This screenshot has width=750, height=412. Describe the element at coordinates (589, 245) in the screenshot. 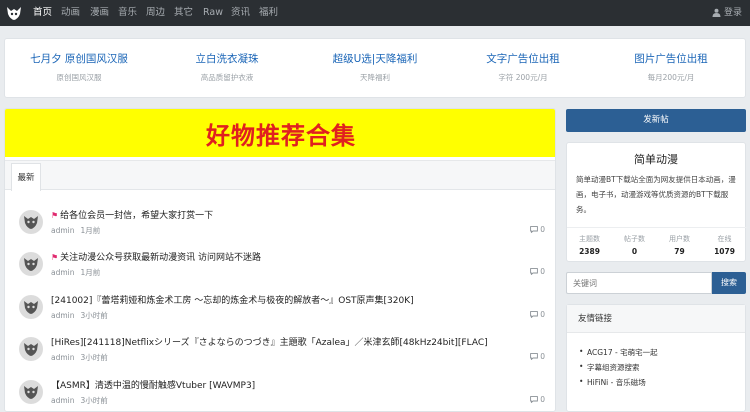

I see `stat-threads: 主题数 2389` at that location.